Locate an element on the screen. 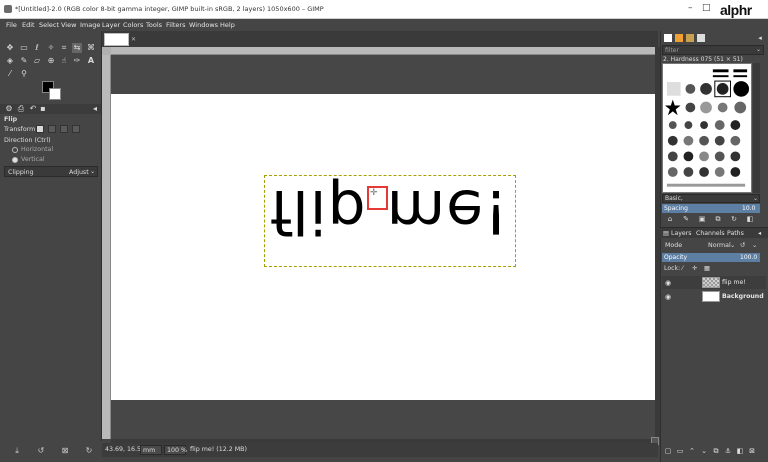  lasso-icon: ℓ is located at coordinates (37, 48).